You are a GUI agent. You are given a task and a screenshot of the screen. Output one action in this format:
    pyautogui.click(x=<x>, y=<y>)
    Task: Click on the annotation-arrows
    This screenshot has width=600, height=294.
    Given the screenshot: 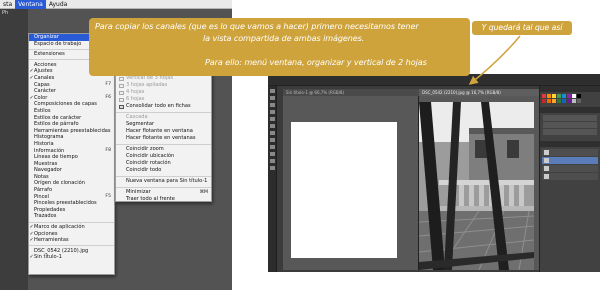 What is the action you would take?
    pyautogui.click(x=310, y=60)
    